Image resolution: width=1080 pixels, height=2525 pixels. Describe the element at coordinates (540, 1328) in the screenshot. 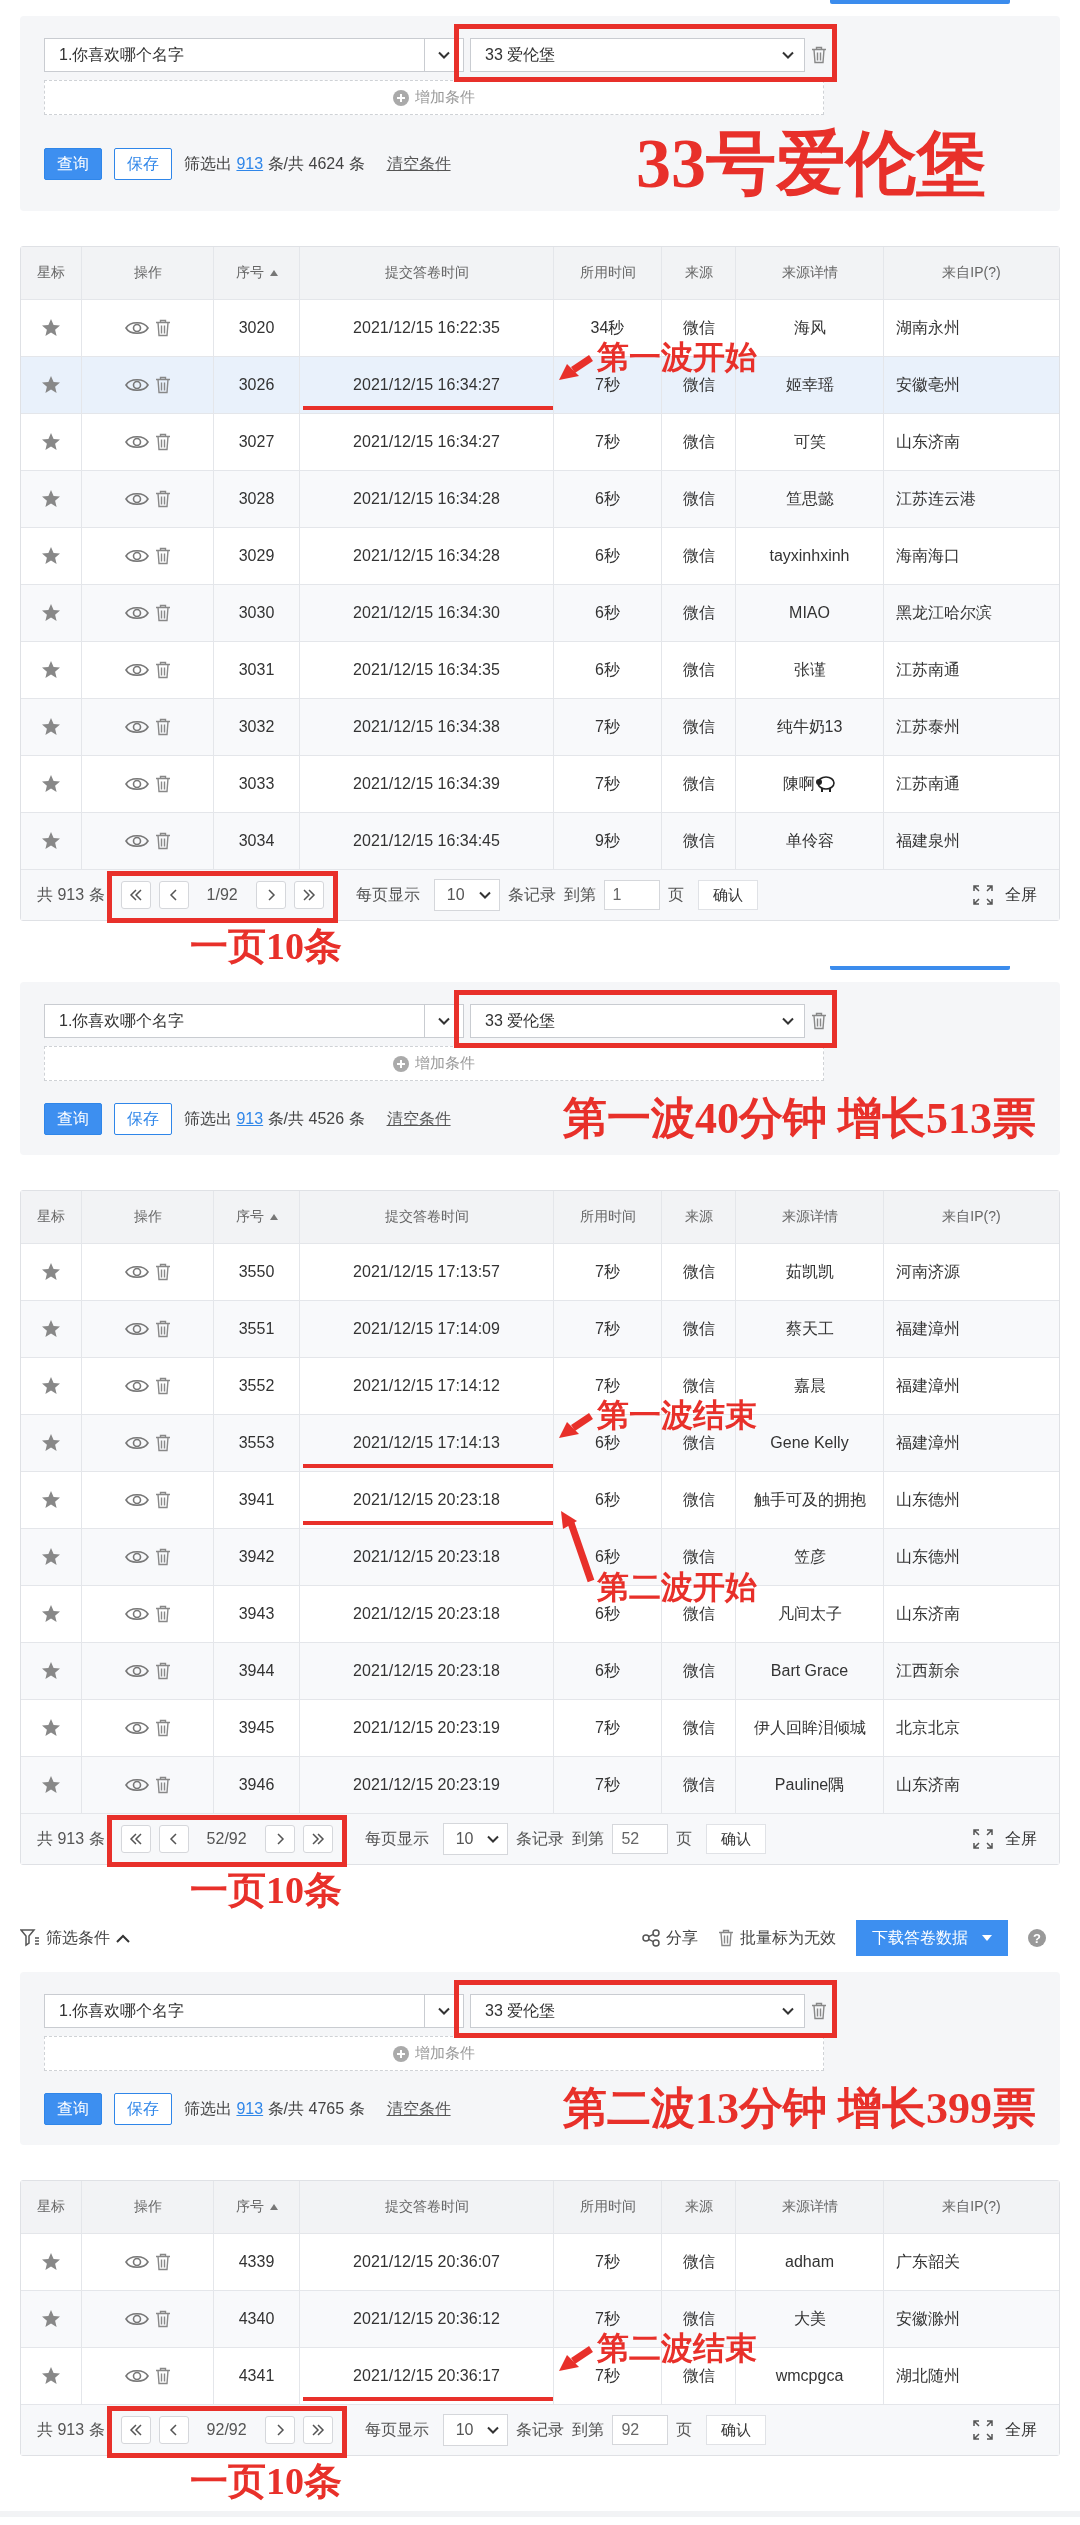

I see `table-row: 3551 2021/12/15 17:14:09 7秒 微信 蔡天工 福建漳州` at that location.